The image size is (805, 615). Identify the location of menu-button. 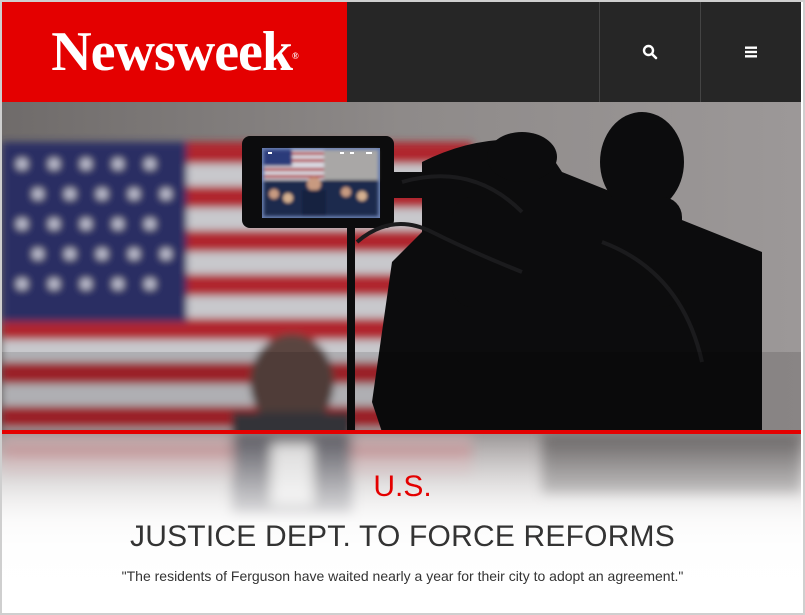
(750, 52).